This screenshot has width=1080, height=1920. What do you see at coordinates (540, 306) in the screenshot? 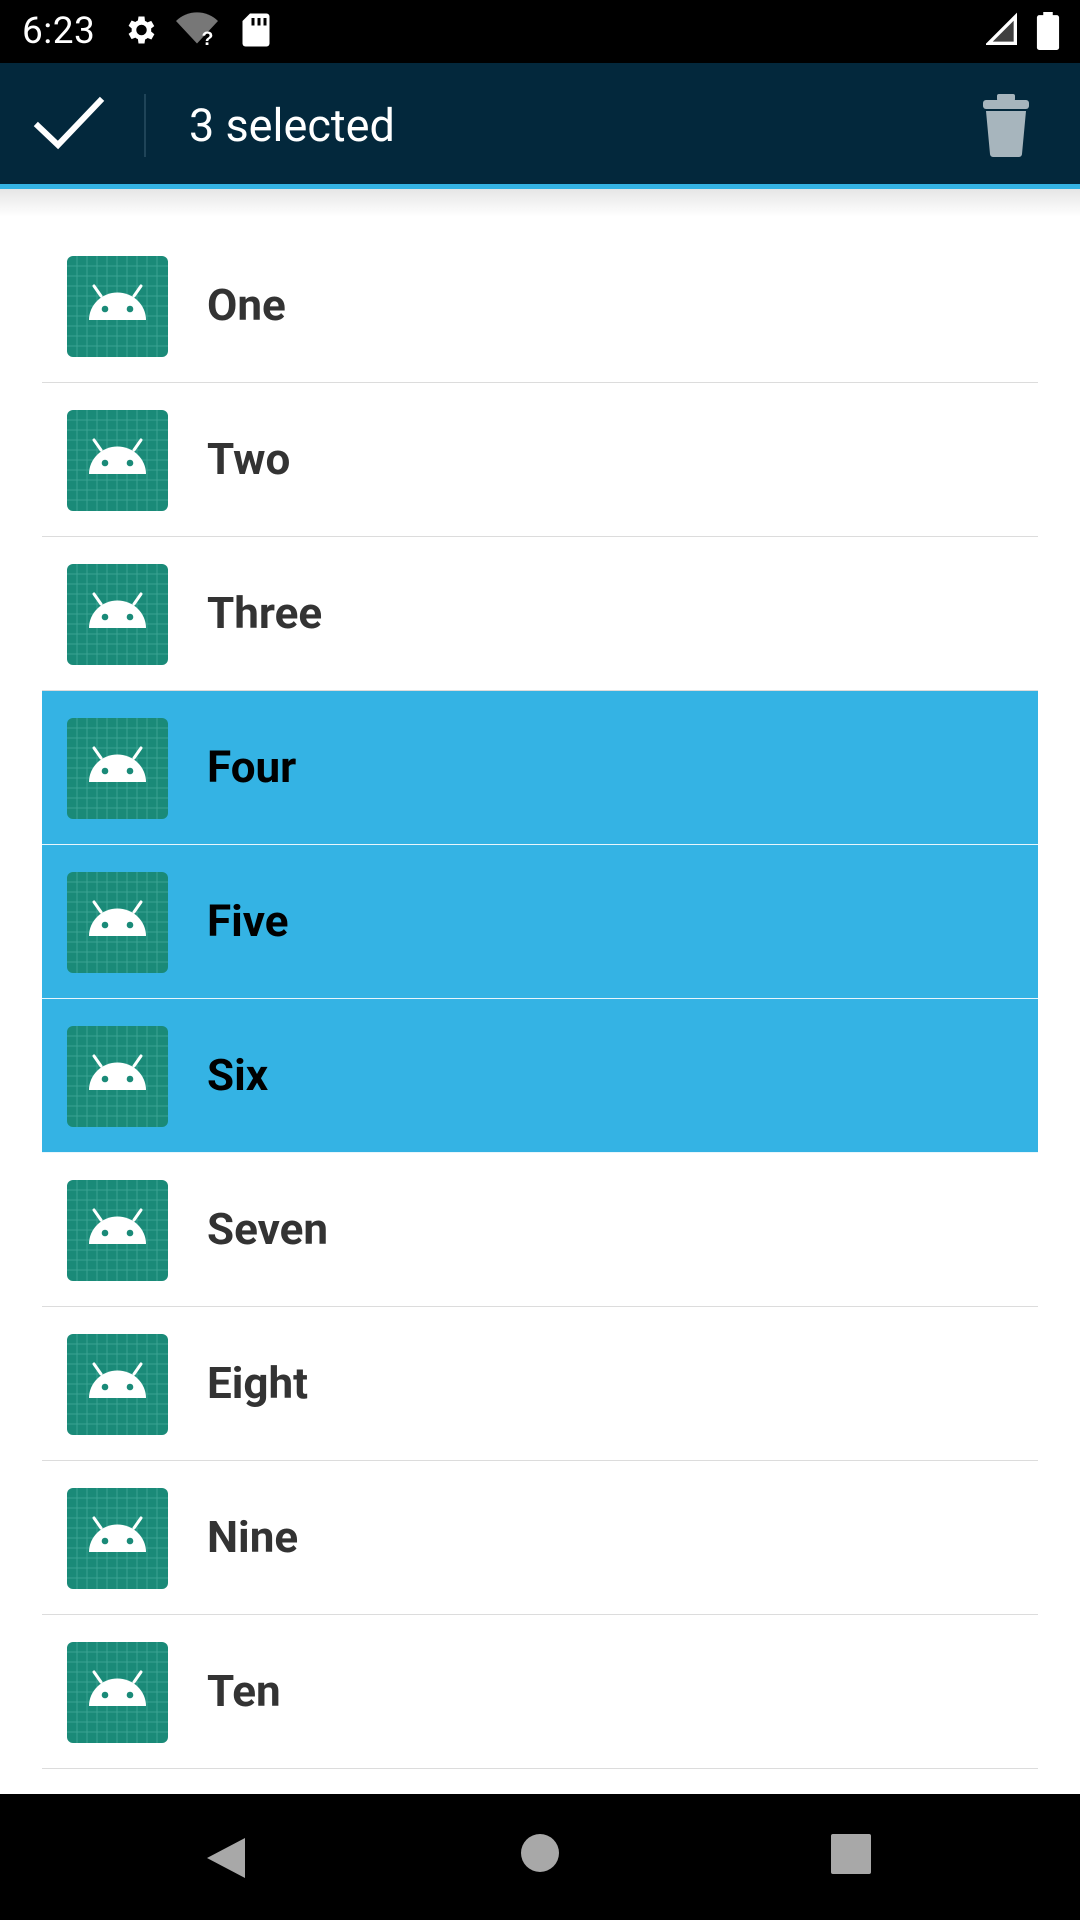
I see `list-item-0: One` at bounding box center [540, 306].